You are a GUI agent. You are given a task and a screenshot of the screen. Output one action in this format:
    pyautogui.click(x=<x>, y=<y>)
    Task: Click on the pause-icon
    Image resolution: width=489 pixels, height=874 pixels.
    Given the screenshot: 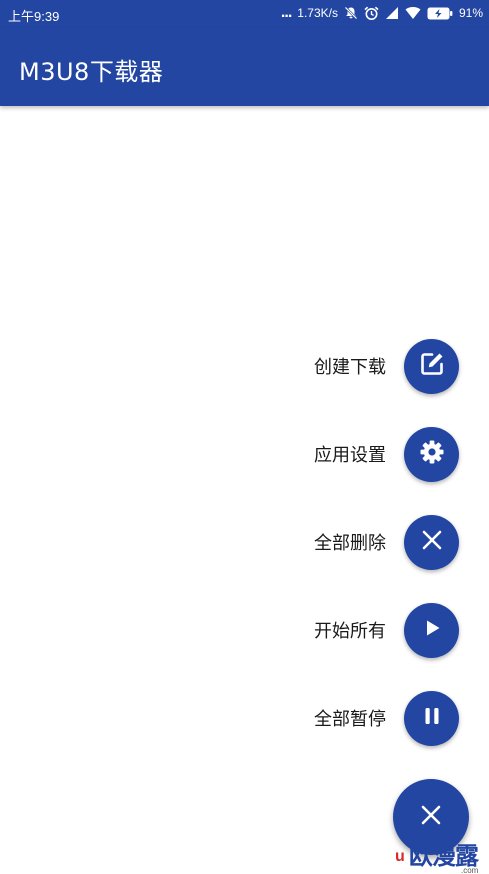 What is the action you would take?
    pyautogui.click(x=432, y=718)
    